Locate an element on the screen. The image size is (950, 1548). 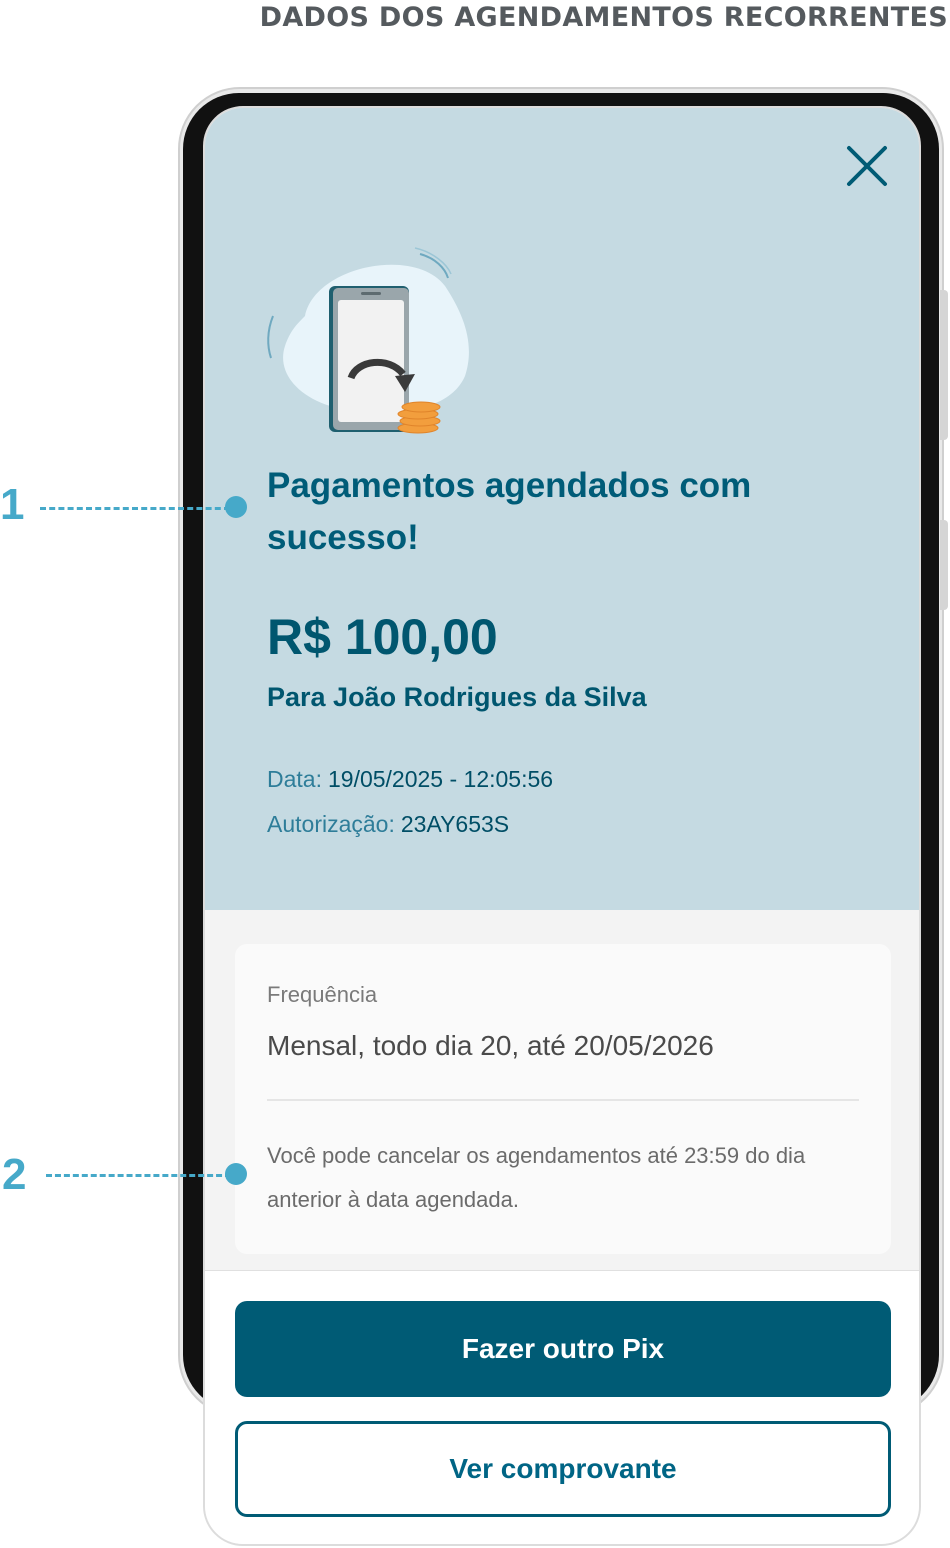
authorization-label: Autorização: is located at coordinates (331, 824).